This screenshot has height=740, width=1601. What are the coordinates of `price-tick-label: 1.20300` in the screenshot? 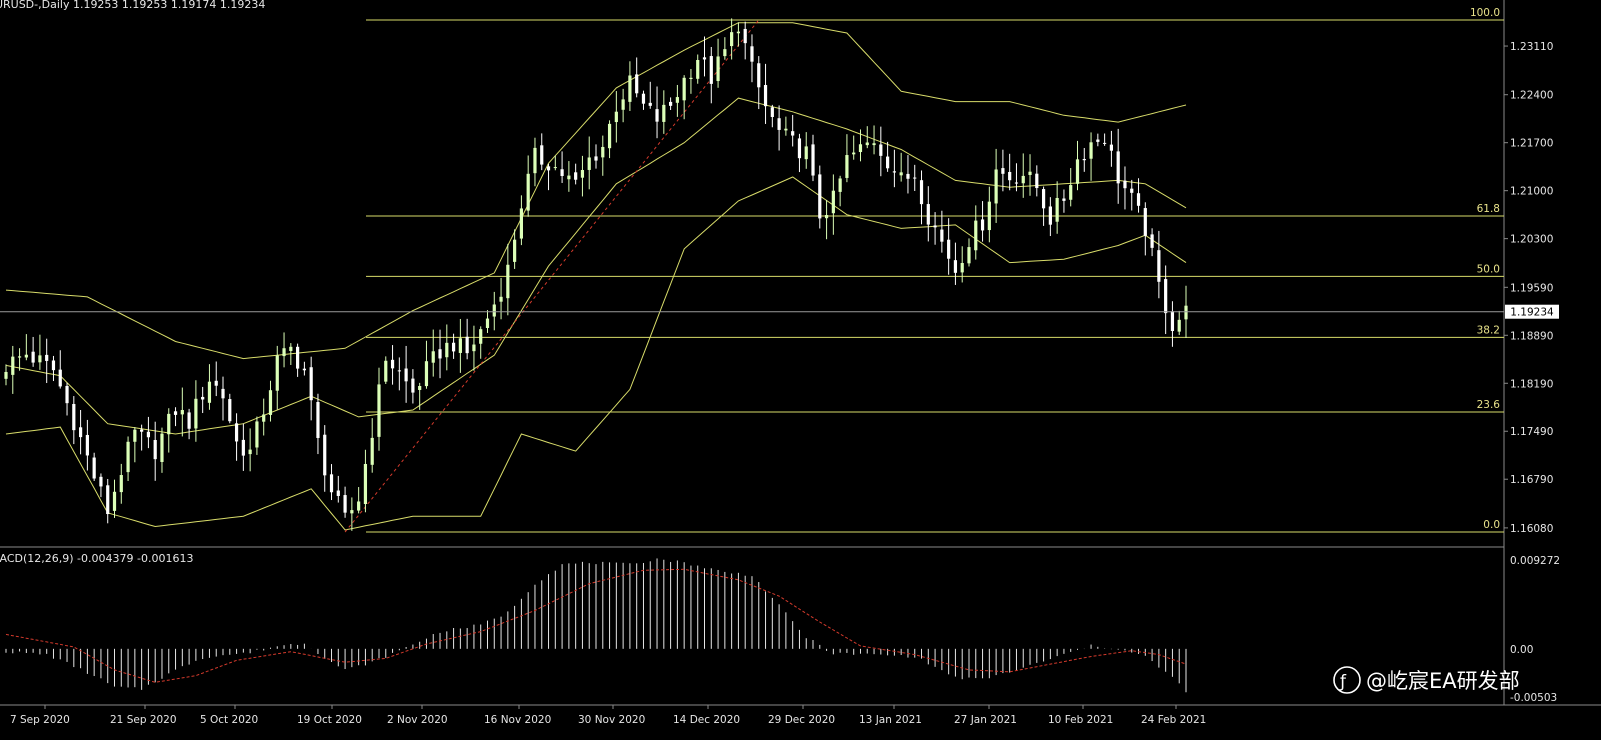 It's located at (1531, 240).